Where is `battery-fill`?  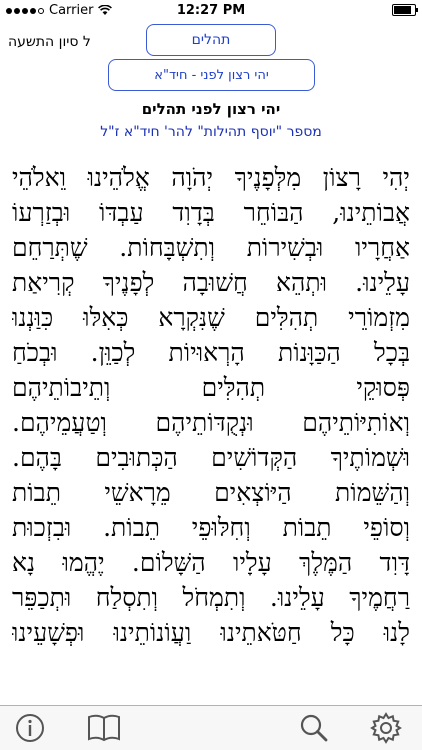 battery-fill is located at coordinates (402, 10).